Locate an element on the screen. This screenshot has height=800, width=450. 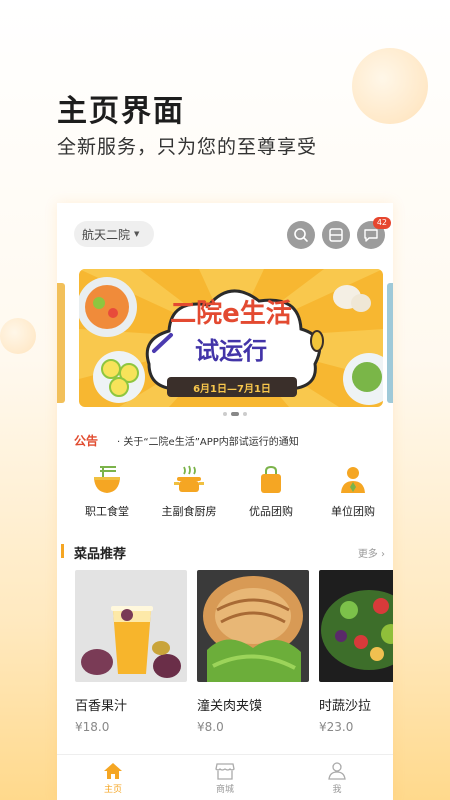
person-icon is located at coordinates (353, 480).